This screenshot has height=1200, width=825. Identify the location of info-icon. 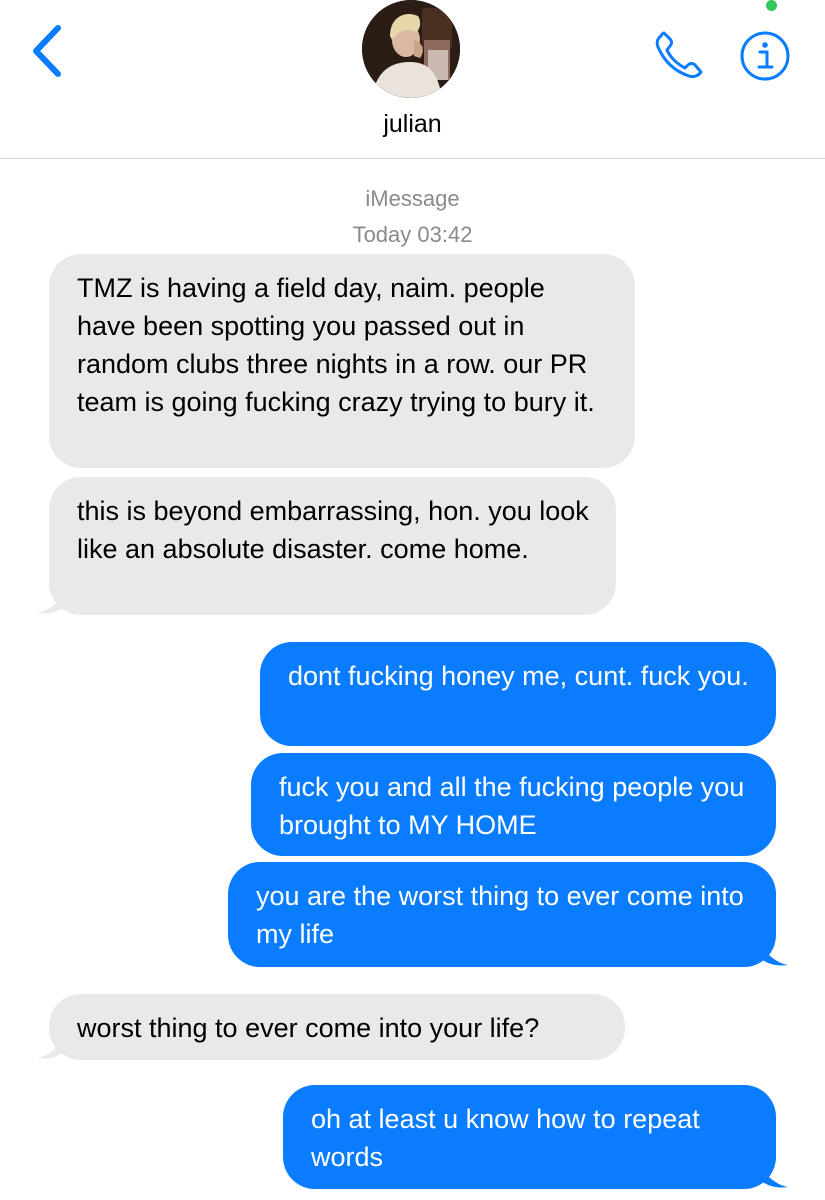
(765, 56).